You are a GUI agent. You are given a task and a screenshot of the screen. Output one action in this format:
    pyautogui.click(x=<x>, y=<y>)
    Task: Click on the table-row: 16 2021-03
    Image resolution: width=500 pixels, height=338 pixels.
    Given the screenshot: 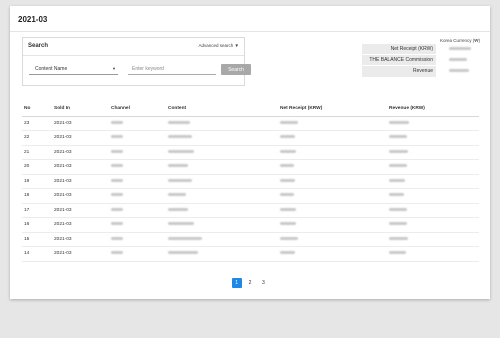 What is the action you would take?
    pyautogui.click(x=250, y=225)
    